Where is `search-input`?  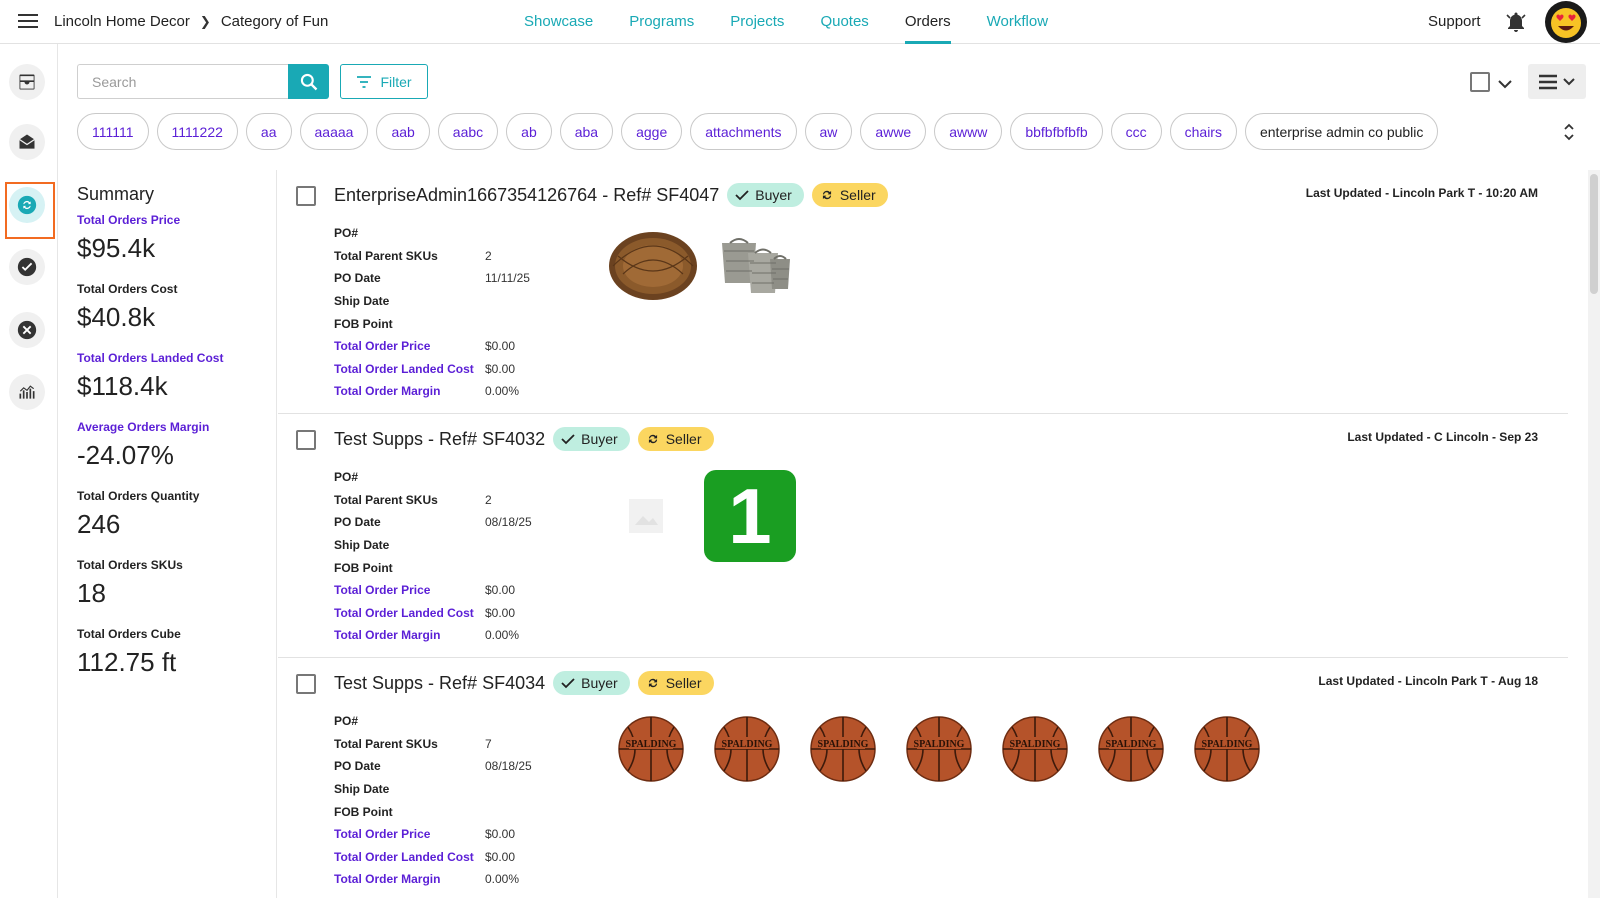
search-input is located at coordinates (182, 81).